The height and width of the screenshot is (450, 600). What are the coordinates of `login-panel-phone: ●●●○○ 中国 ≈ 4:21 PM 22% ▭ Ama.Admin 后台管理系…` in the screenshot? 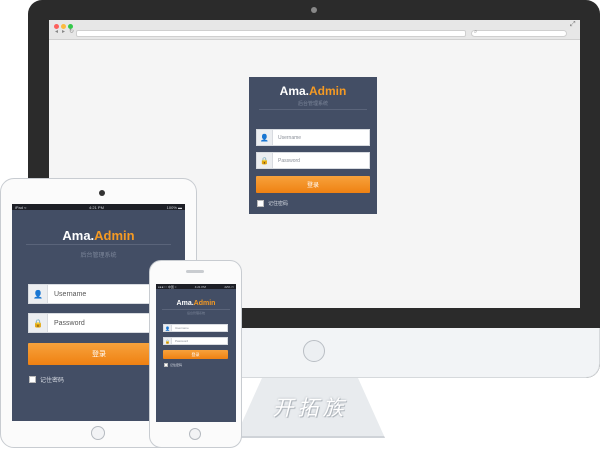 It's located at (196, 353).